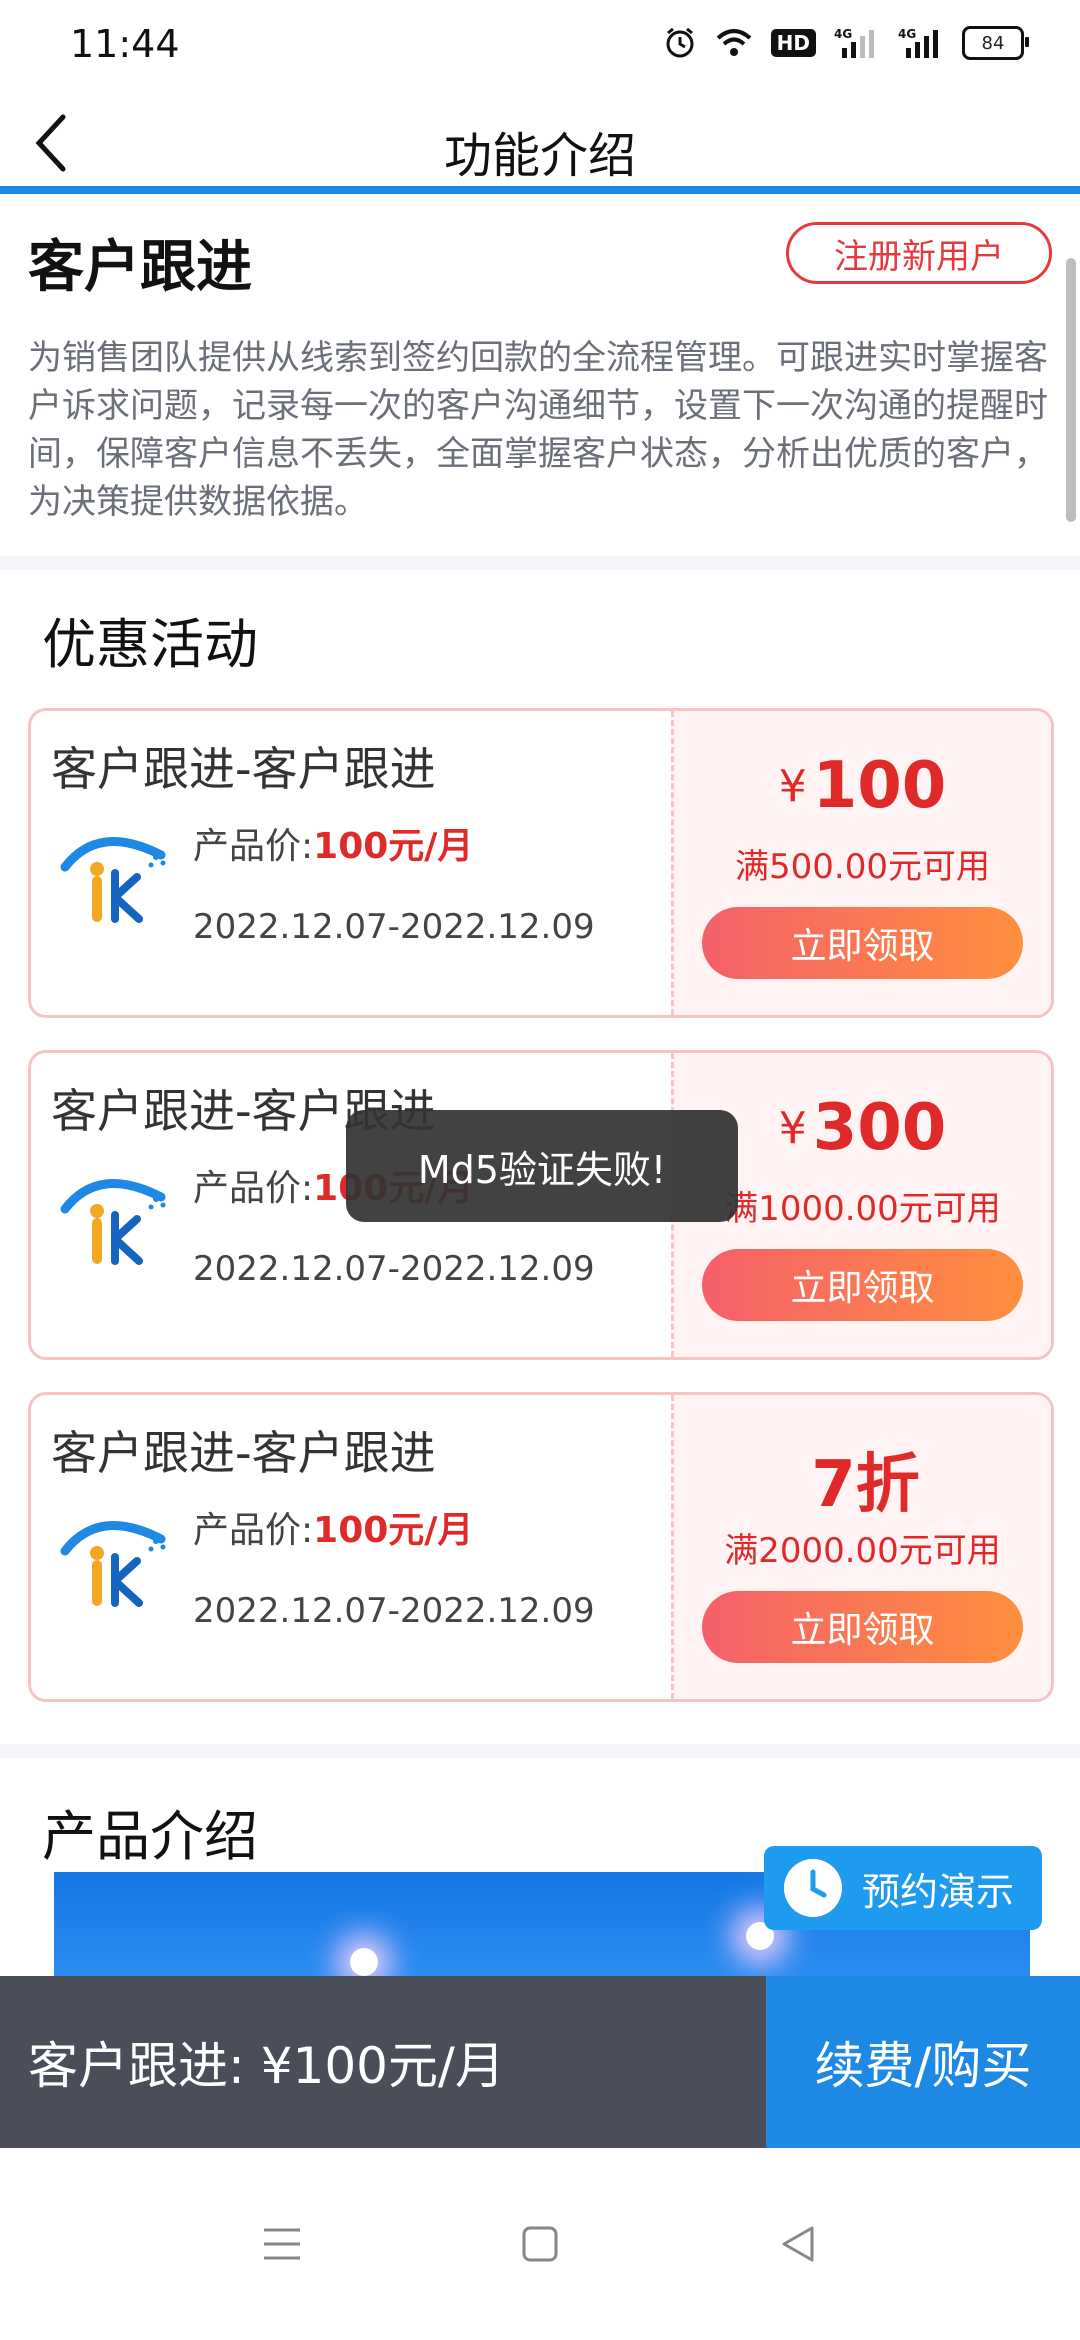 This screenshot has height=2340, width=1080. I want to click on toast-message: Md5验证失败!, so click(542, 1166).